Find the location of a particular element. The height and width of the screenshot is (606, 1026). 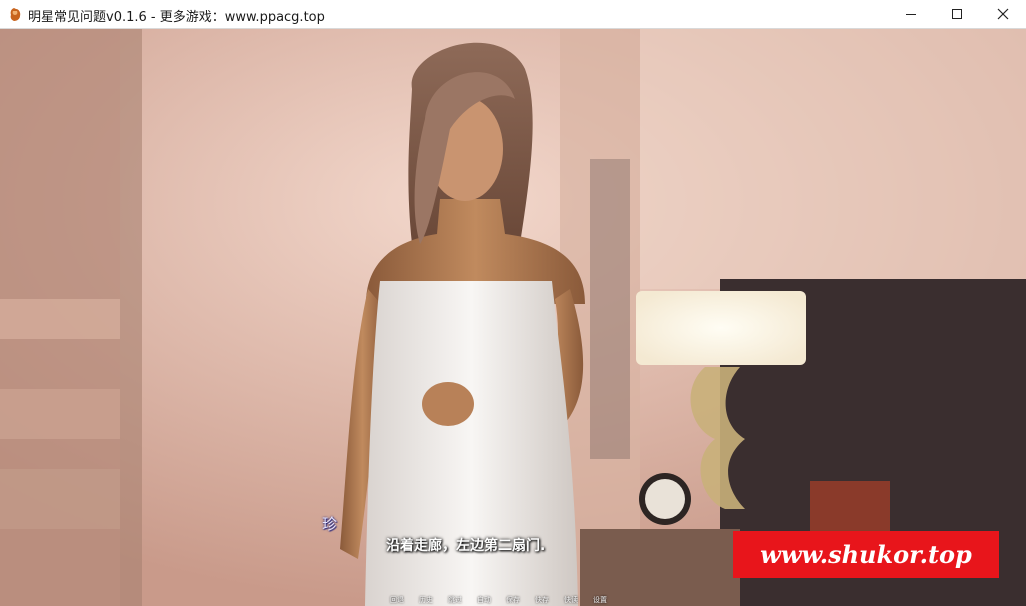

quick-menu: 回退 历史 跳过 自动 保存 快存 快读 设置 is located at coordinates (498, 600).